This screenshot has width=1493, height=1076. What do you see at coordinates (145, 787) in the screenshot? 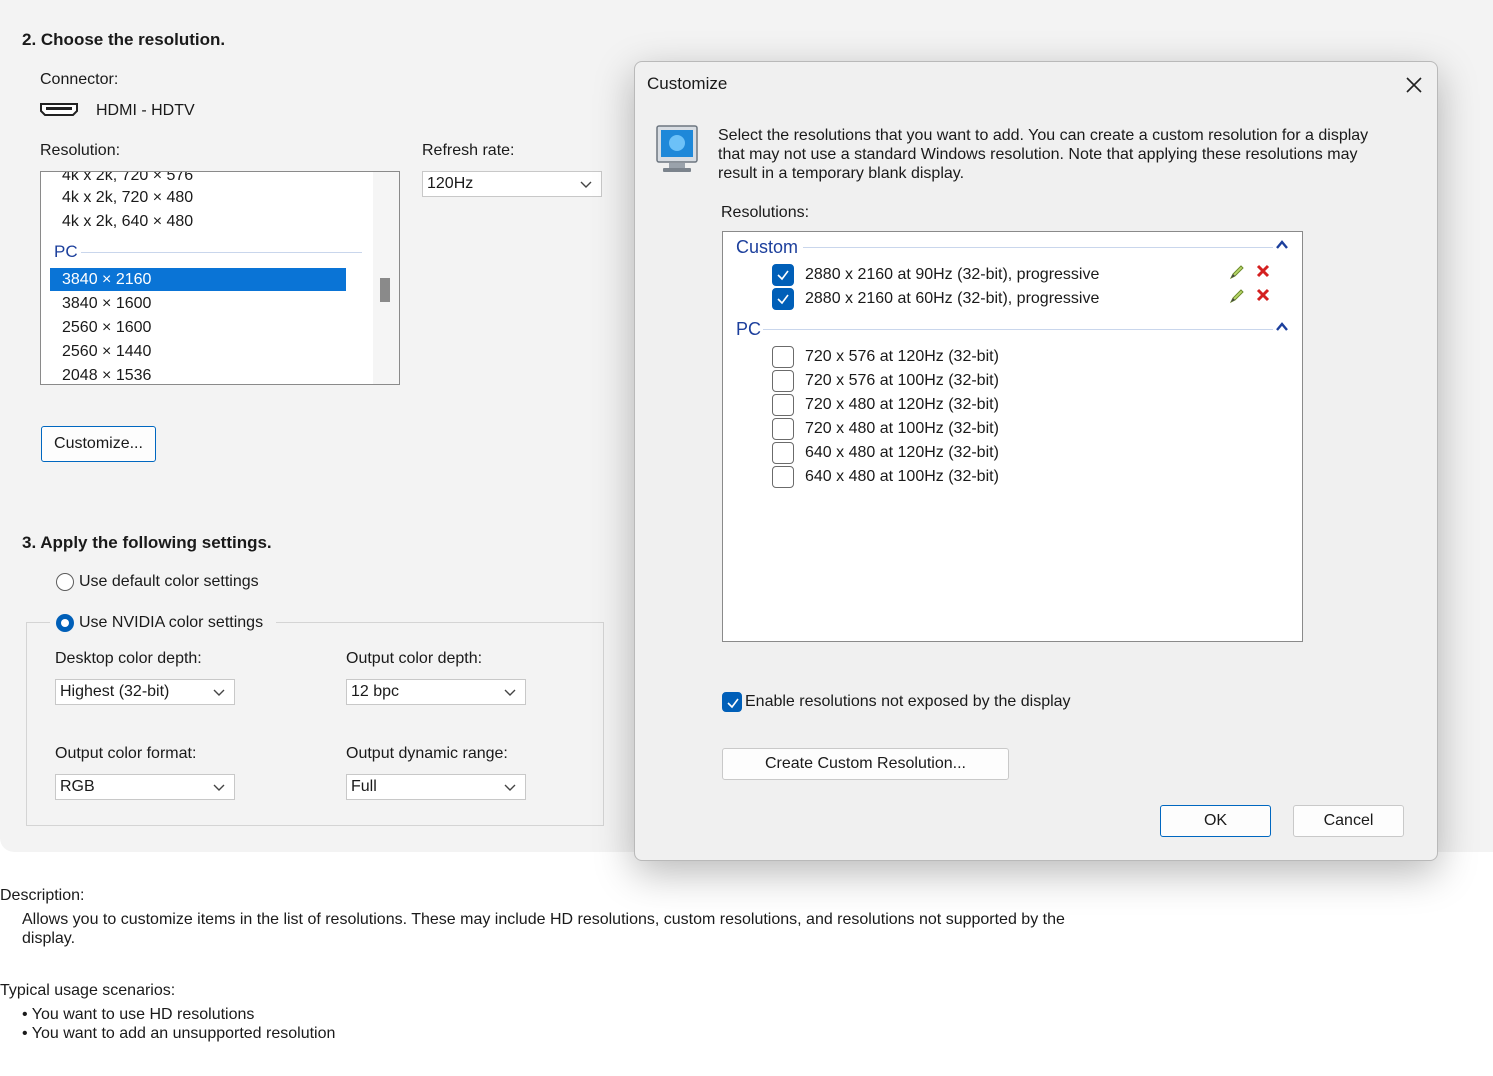
I see `output-format-dropdown: RGB` at bounding box center [145, 787].